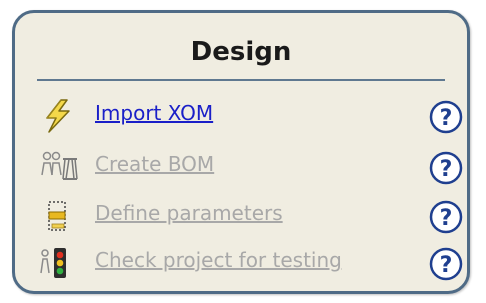 The width and height of the screenshot is (486, 303). I want to click on list-item-check-project: Check project for testing ?, so click(241, 263).